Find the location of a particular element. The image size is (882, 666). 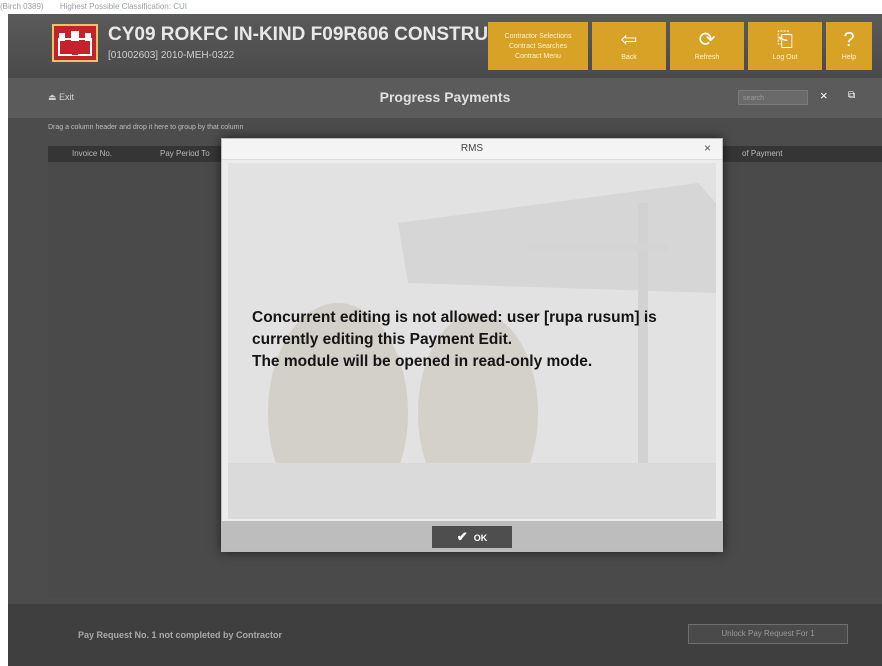

dialog-footer: ✔ OK is located at coordinates (472, 536).